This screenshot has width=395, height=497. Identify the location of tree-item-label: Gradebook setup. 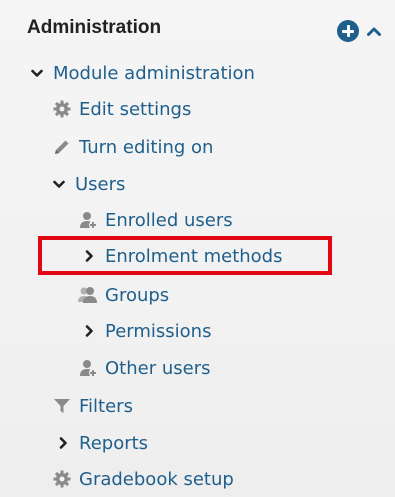
(156, 479).